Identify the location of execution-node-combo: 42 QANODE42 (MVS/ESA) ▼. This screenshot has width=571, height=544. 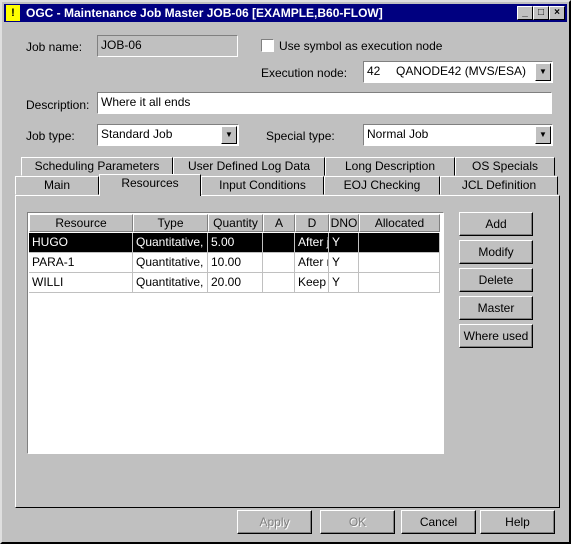
(458, 72).